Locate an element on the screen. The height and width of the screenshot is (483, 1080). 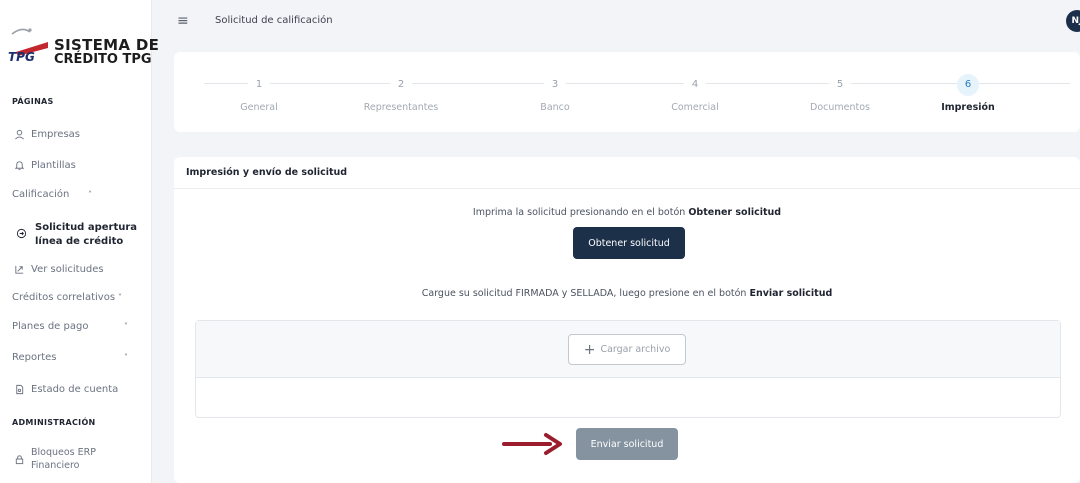
upload-button-label: Cargar archivo is located at coordinates (635, 349).